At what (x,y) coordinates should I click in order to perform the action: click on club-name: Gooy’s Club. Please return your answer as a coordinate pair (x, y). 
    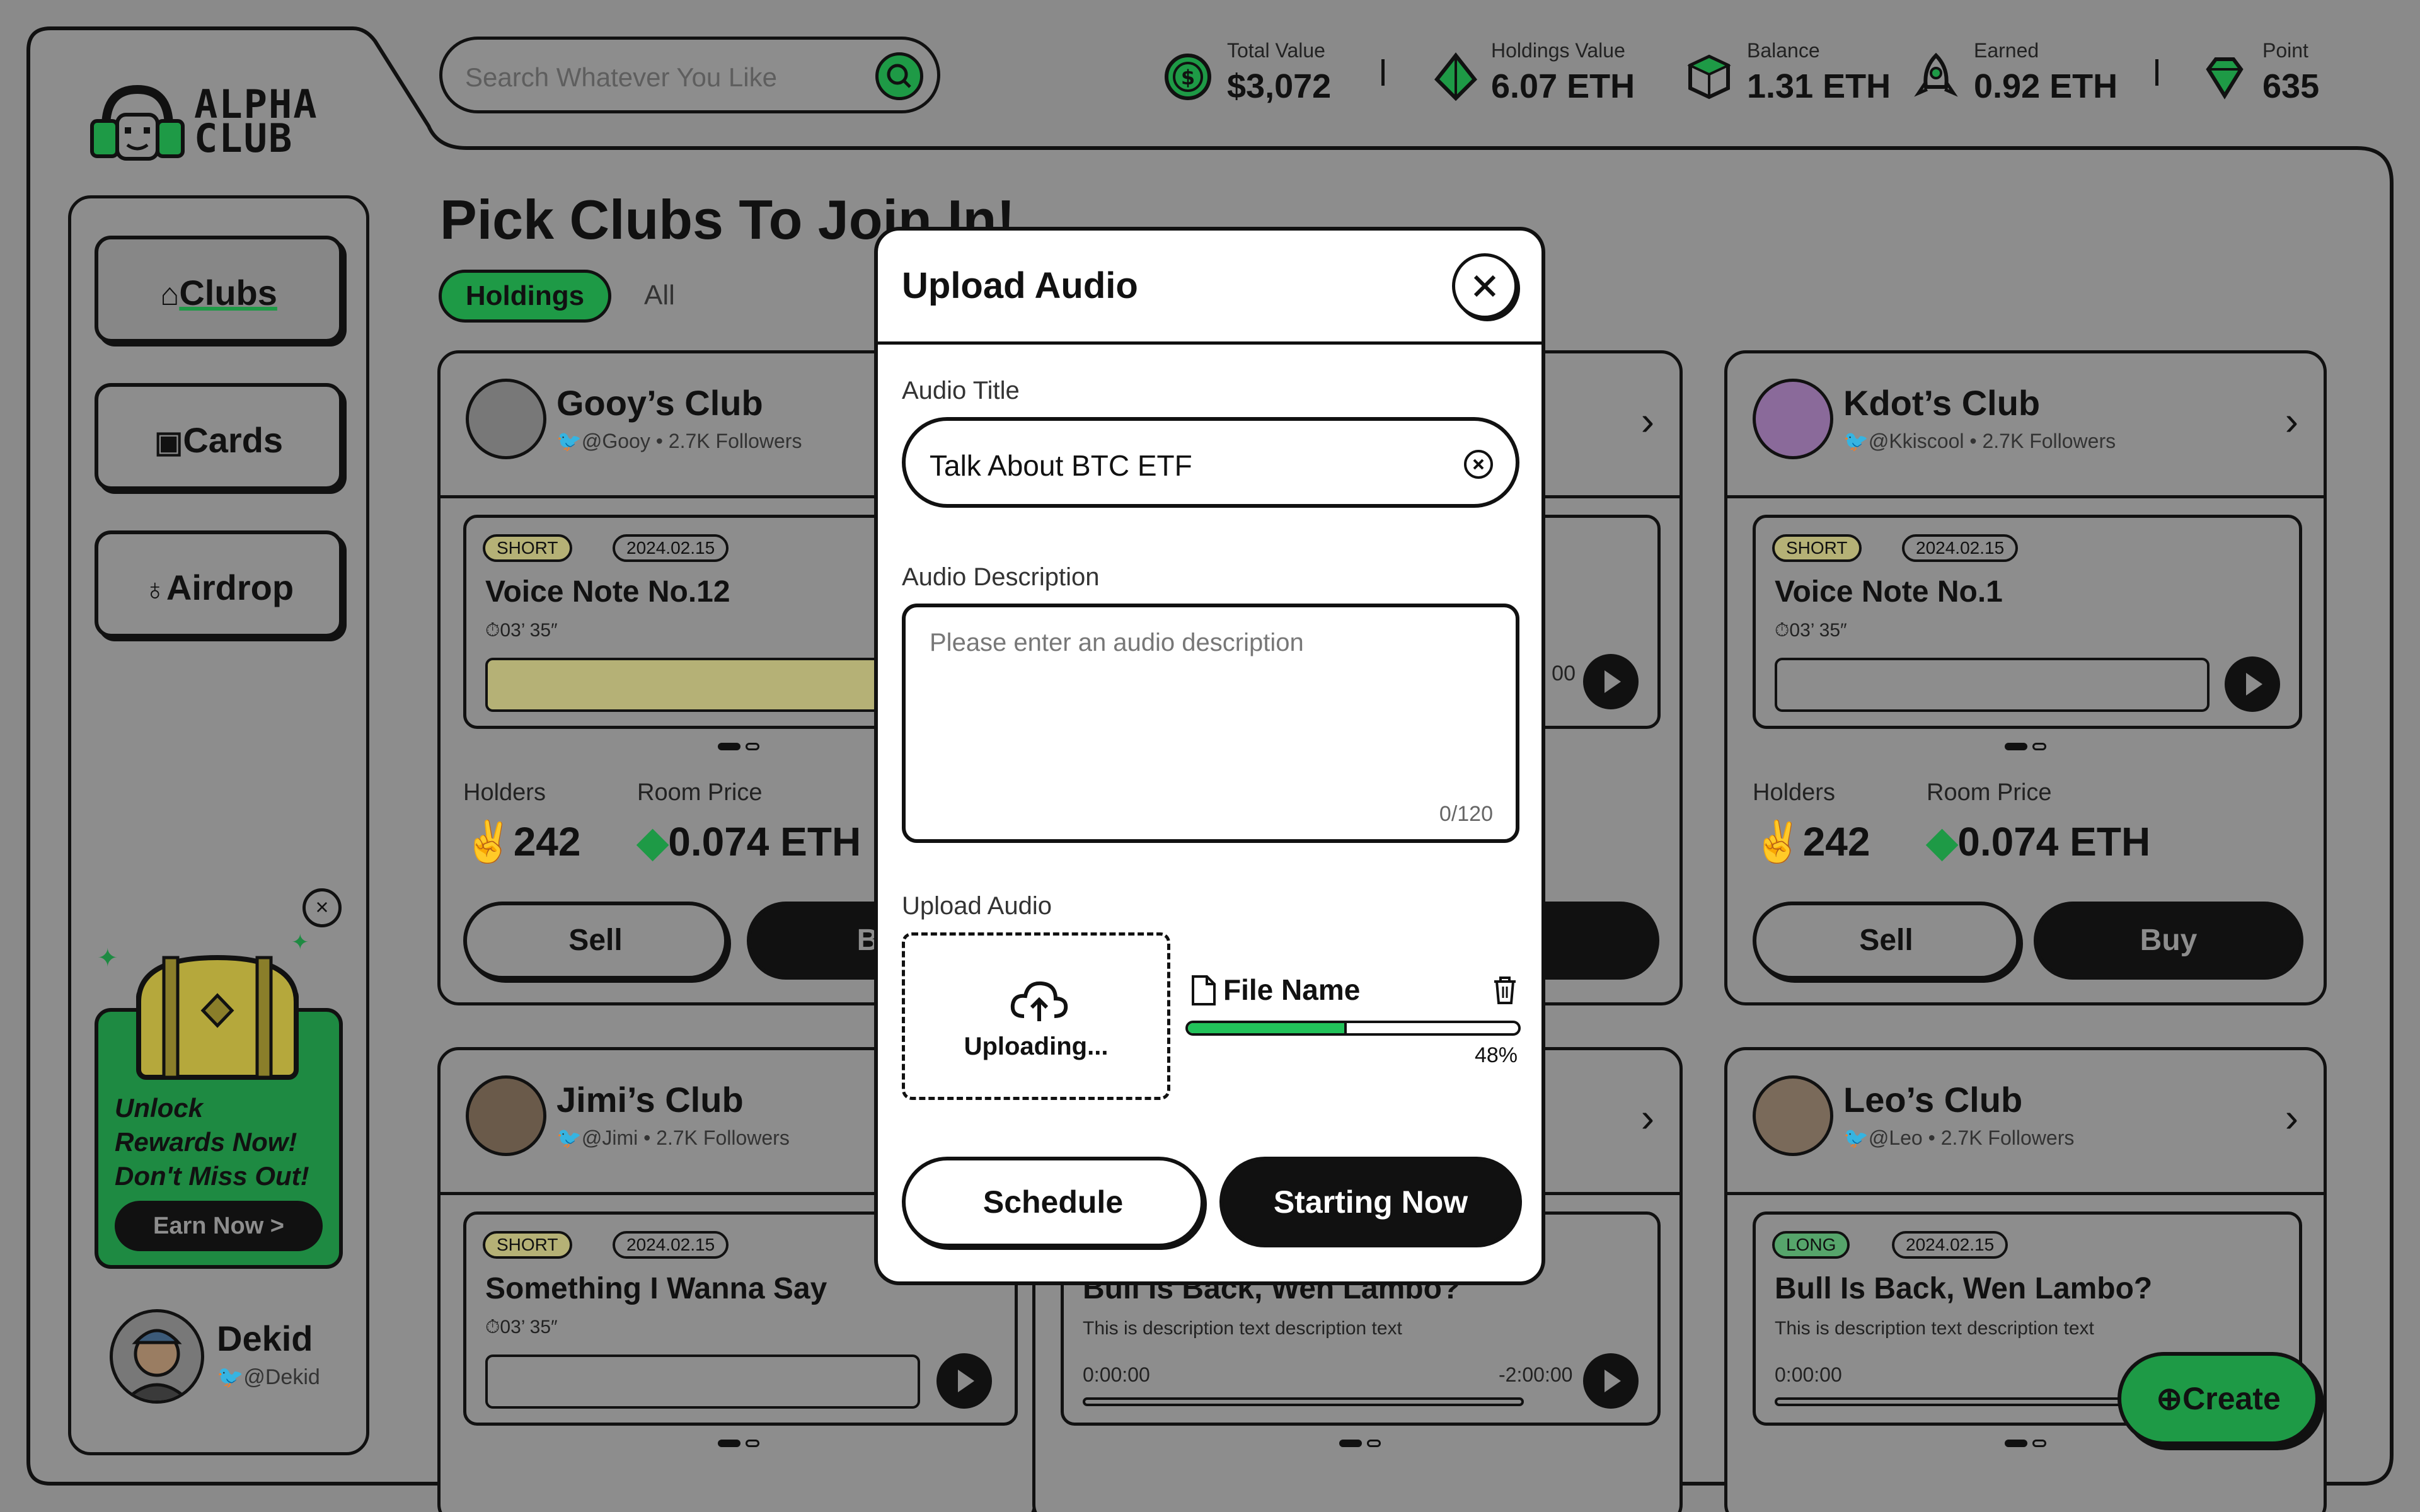
    Looking at the image, I should click on (660, 403).